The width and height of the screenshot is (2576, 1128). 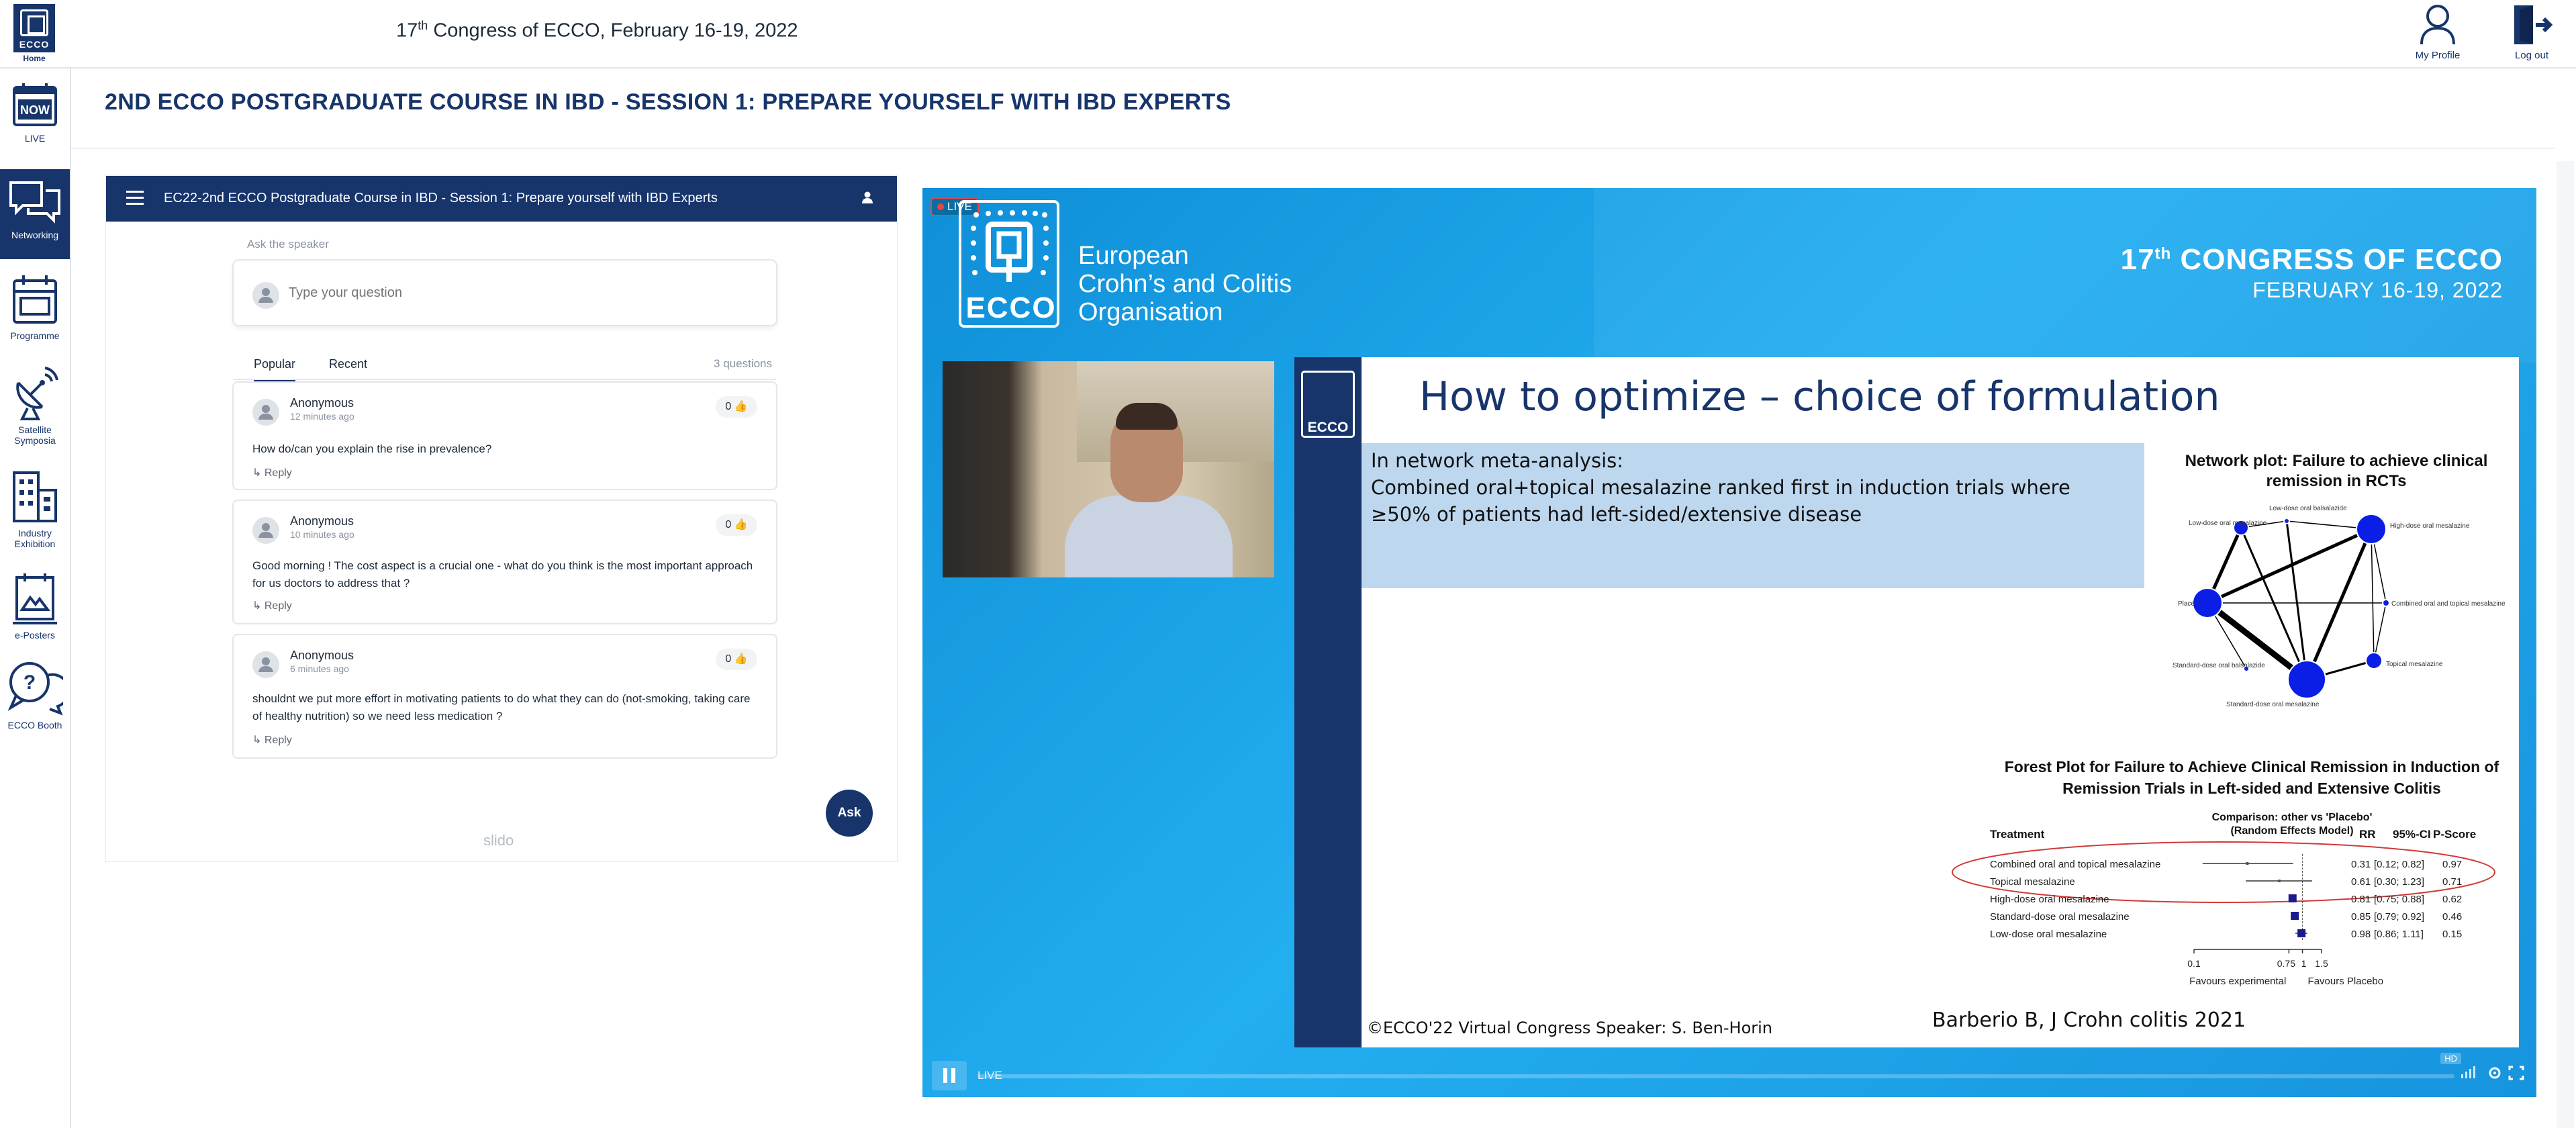 What do you see at coordinates (2438, 55) in the screenshot?
I see `my-profile-label: My Profile` at bounding box center [2438, 55].